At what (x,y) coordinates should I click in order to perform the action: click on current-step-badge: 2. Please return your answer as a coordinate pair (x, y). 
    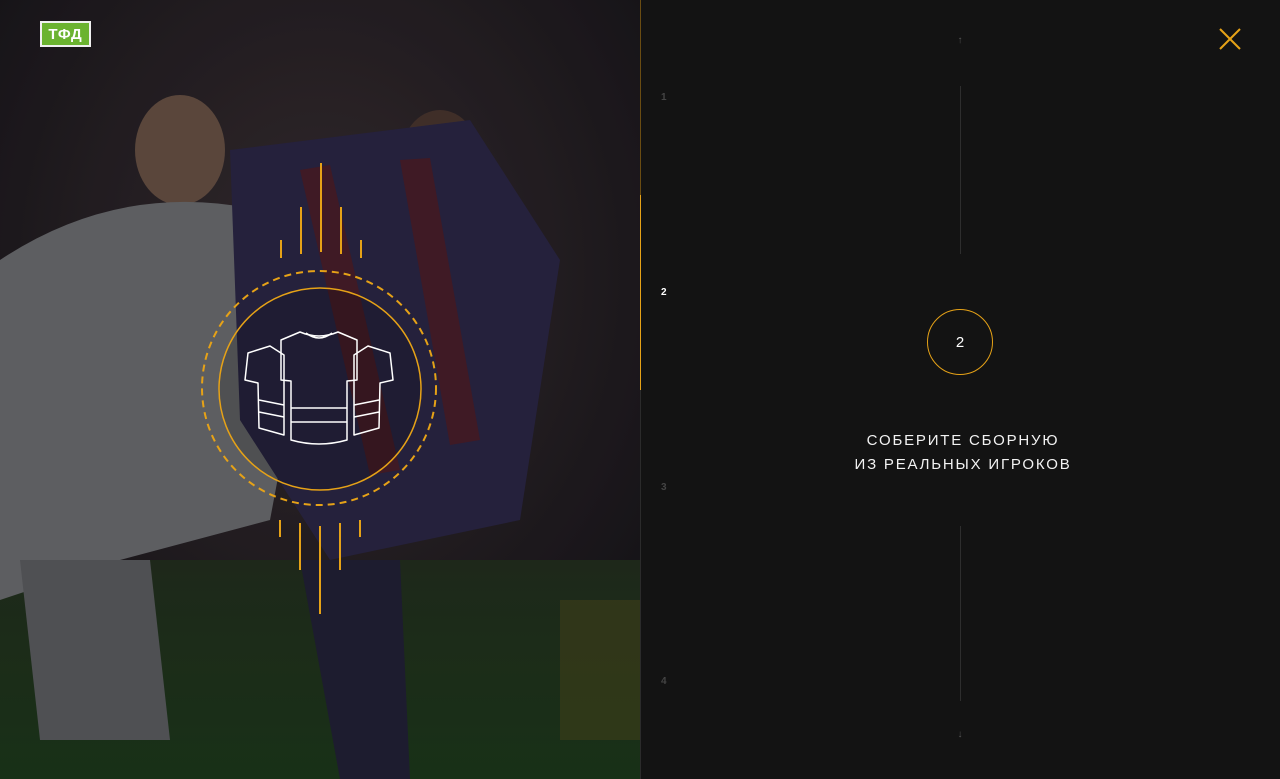
    Looking at the image, I should click on (960, 342).